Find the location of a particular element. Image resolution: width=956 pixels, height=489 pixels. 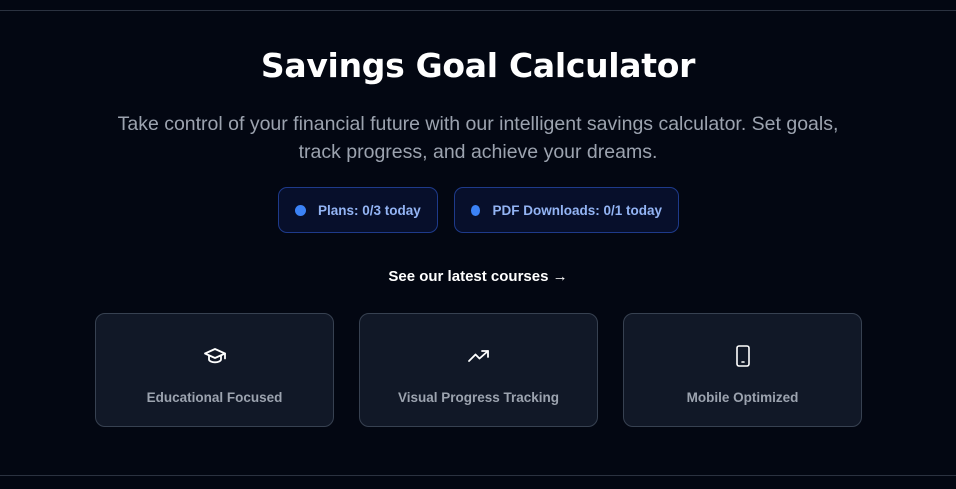

feature-card-educational: Educational Focused is located at coordinates (214, 370).